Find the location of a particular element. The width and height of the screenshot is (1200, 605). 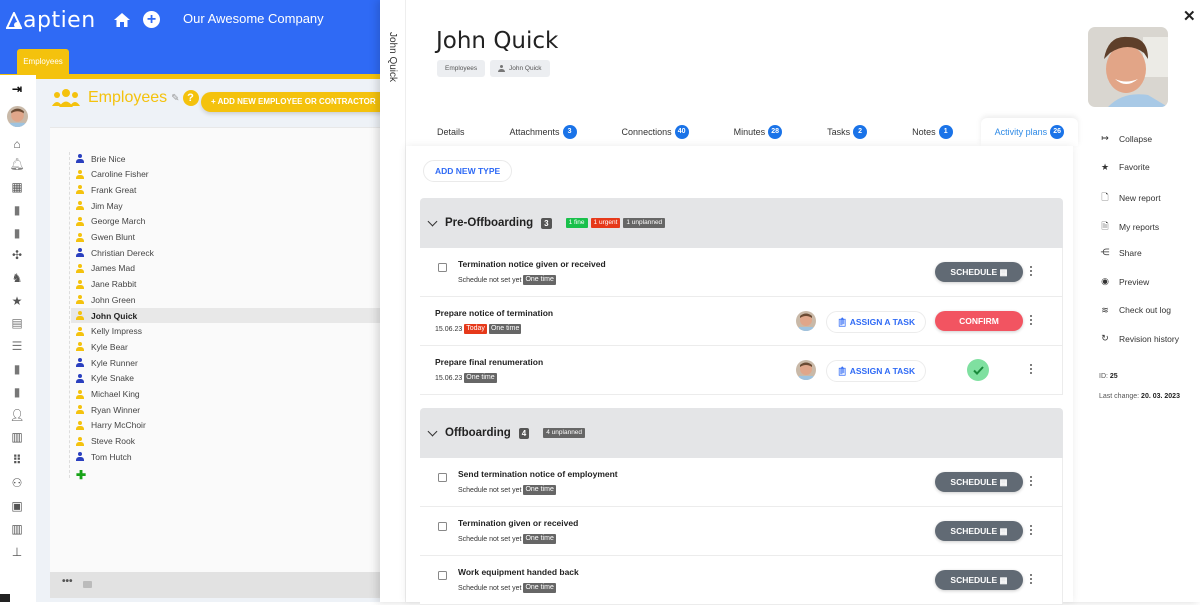

employee-item: Michael King is located at coordinates (105, 394).